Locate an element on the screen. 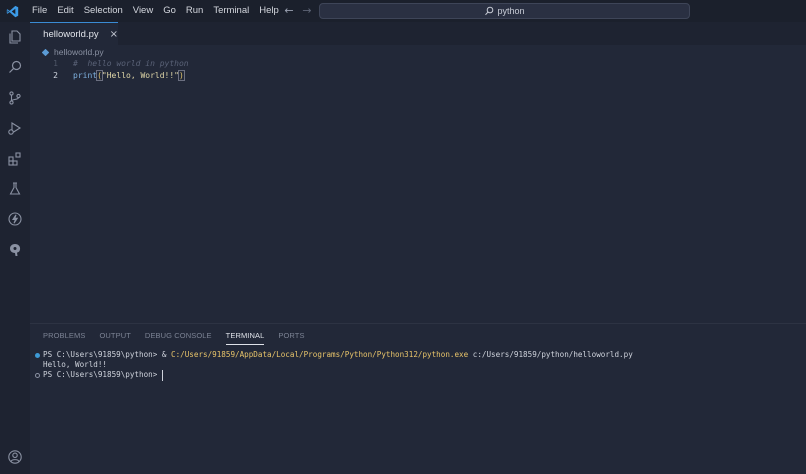 Image resolution: width=806 pixels, height=474 pixels. terminal-arg: c:/Users/91859/python/helloworld.py is located at coordinates (550, 354).